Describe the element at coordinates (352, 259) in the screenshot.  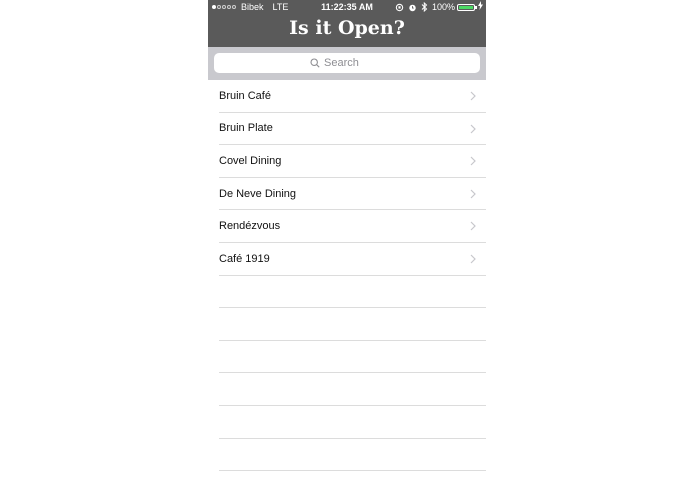
I see `list-item-cafe-1919: Café 1919` at that location.